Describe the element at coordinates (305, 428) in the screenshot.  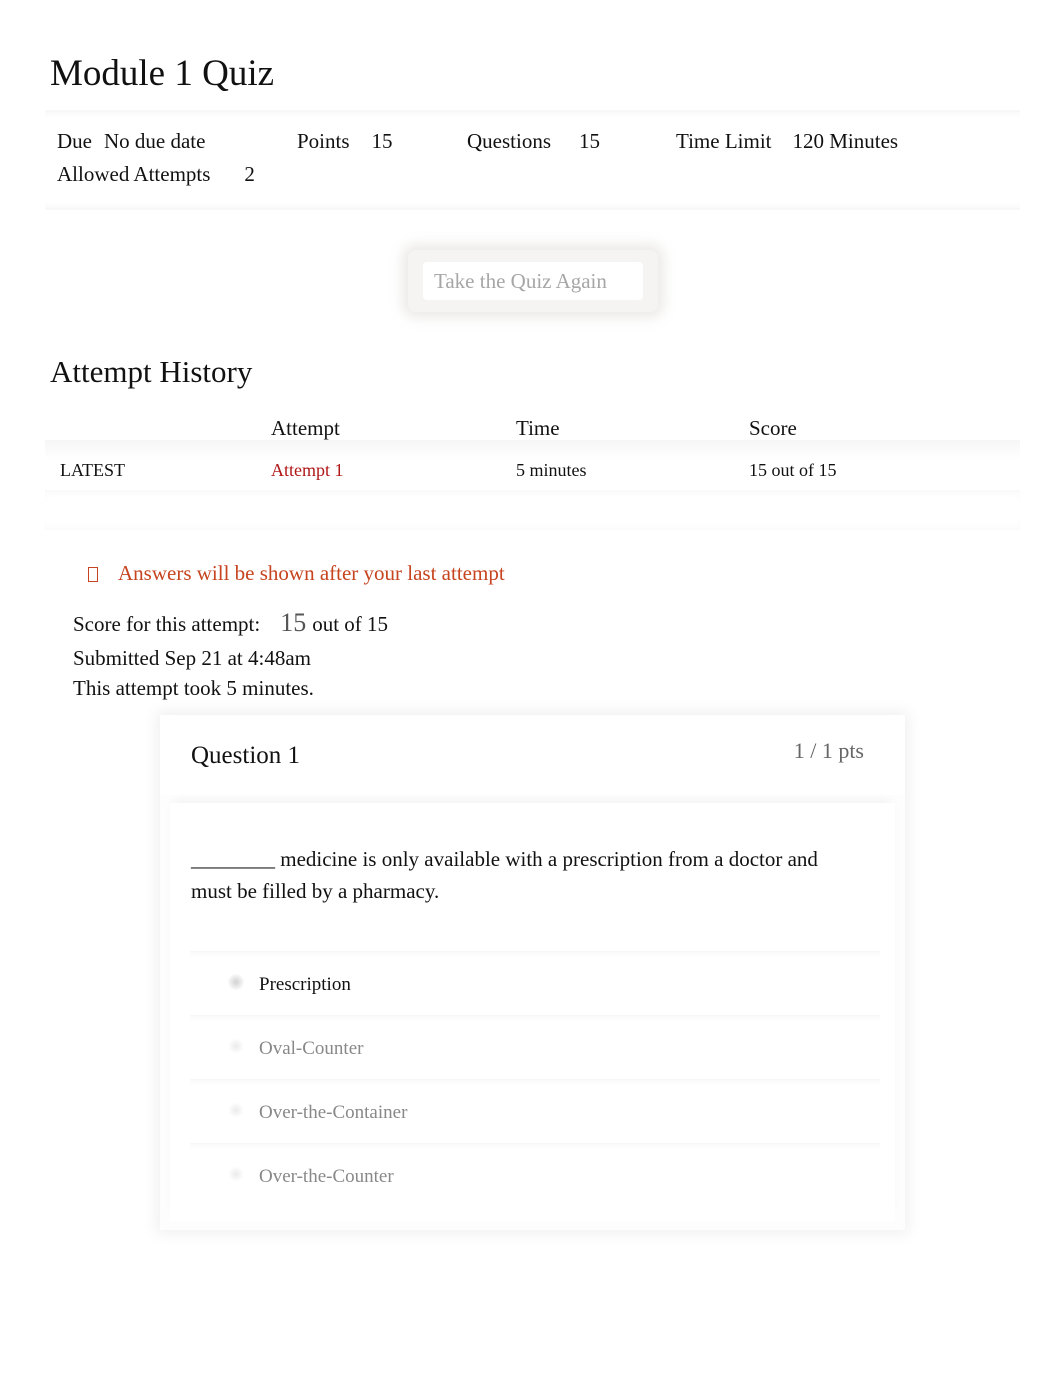
I see `column-header-attempt: Attempt` at that location.